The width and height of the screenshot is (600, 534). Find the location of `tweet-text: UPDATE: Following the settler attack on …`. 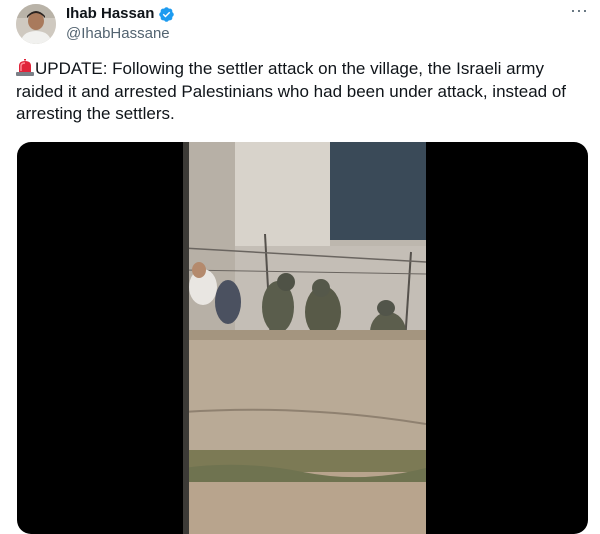

tweet-text: UPDATE: Following the settler attack on … is located at coordinates (302, 92).